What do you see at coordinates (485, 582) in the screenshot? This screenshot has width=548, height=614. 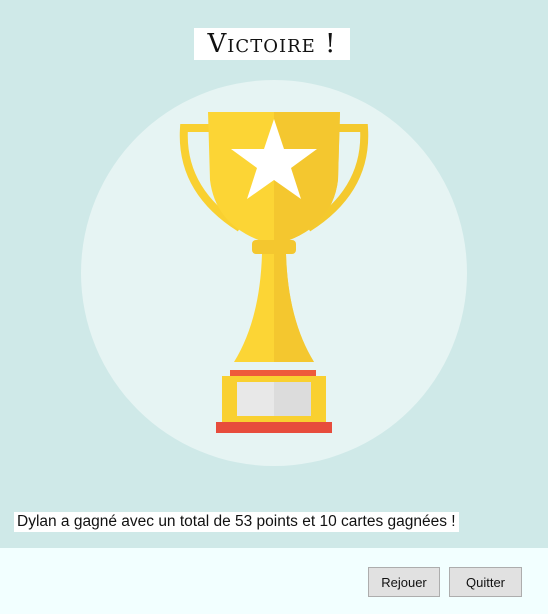 I see `quit-button: Quitter` at bounding box center [485, 582].